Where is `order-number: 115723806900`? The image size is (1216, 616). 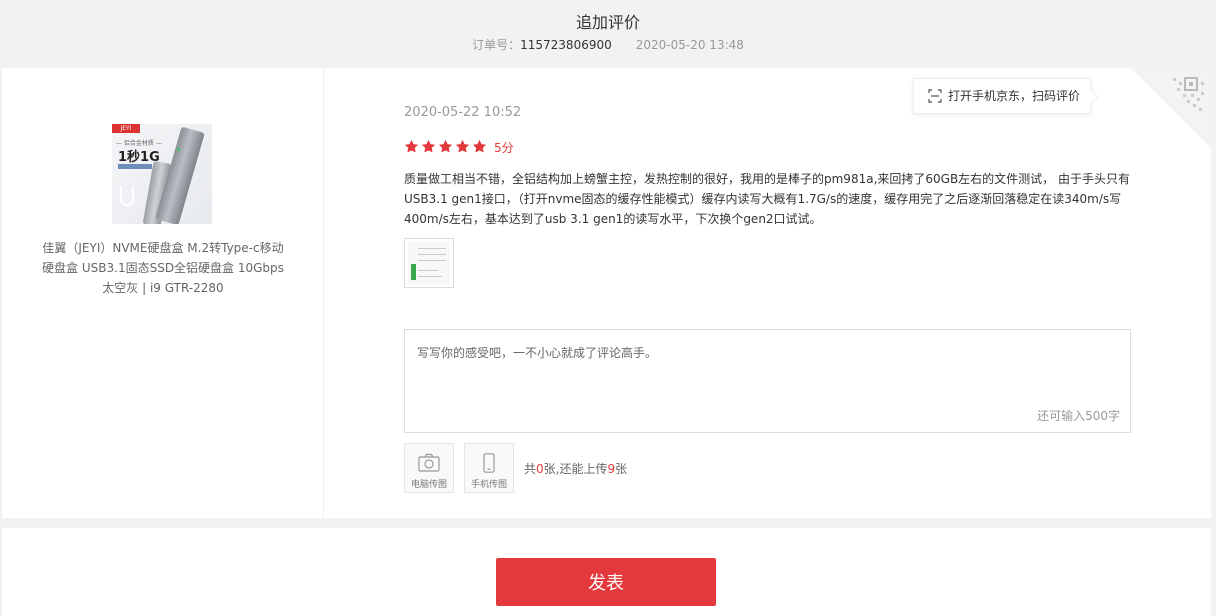 order-number: 115723806900 is located at coordinates (566, 45).